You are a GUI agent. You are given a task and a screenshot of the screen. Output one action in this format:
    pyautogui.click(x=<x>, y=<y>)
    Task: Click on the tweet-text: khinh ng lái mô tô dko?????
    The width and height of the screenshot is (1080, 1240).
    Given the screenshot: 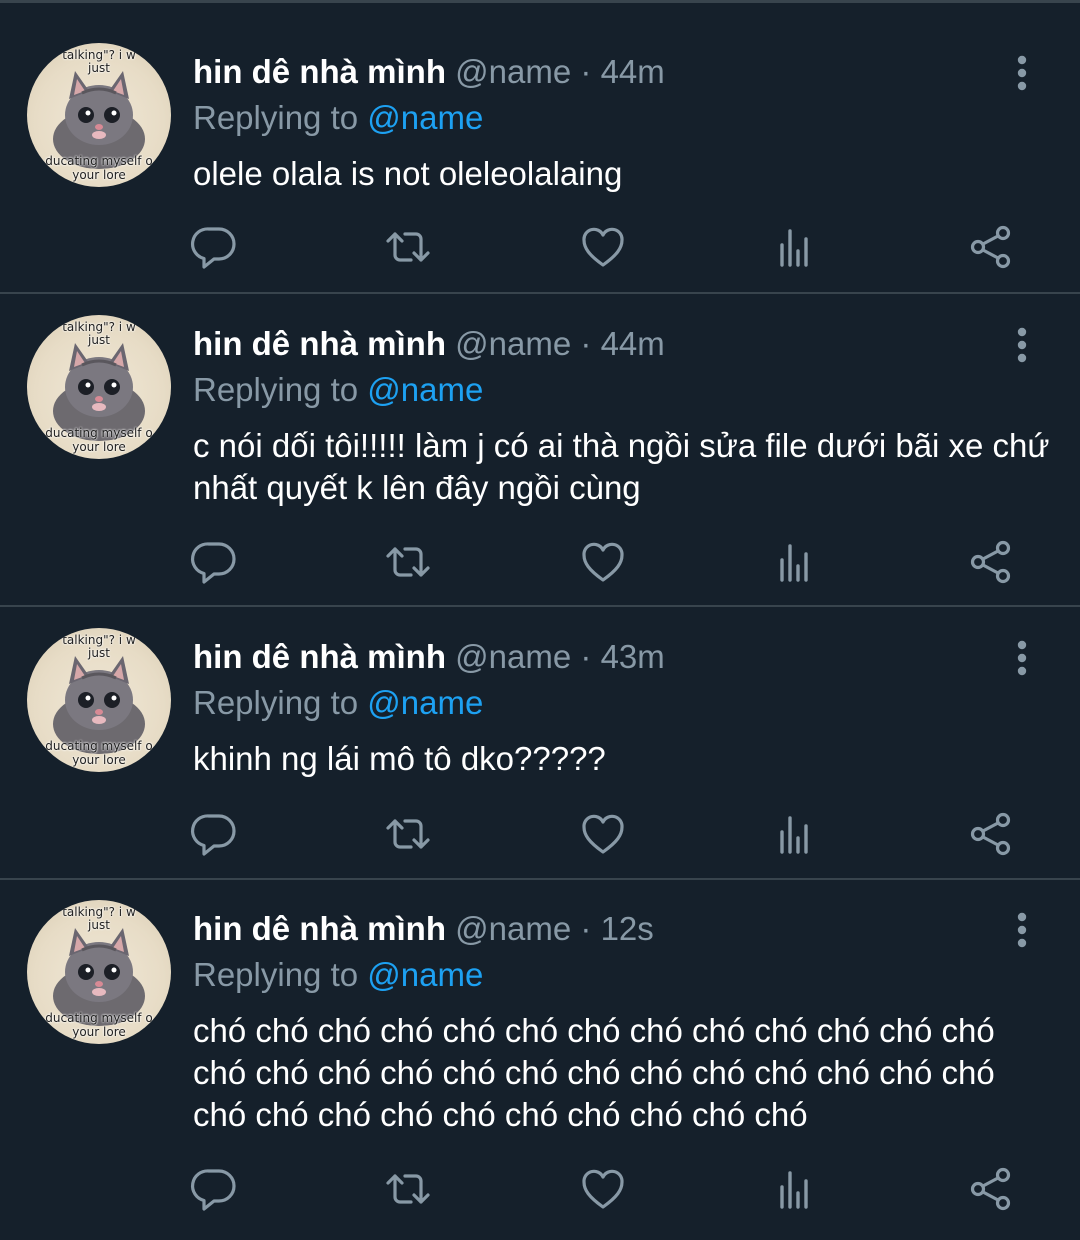 What is the action you would take?
    pyautogui.click(x=399, y=758)
    